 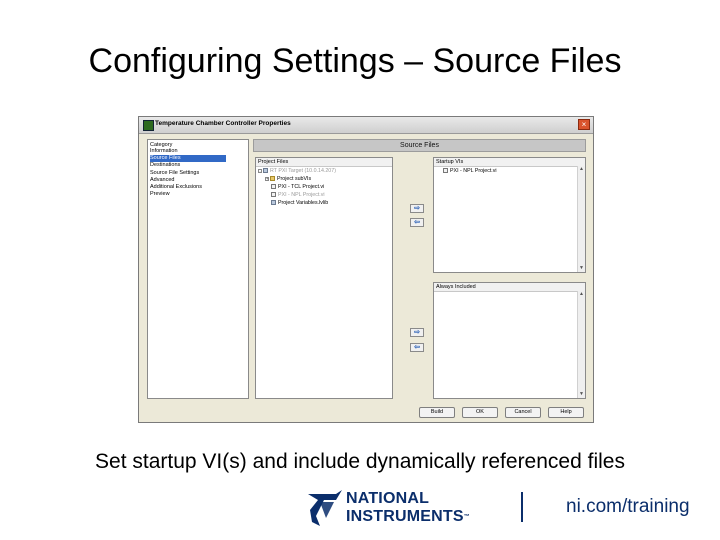 What do you see at coordinates (522, 507) in the screenshot?
I see `footer-divider` at bounding box center [522, 507].